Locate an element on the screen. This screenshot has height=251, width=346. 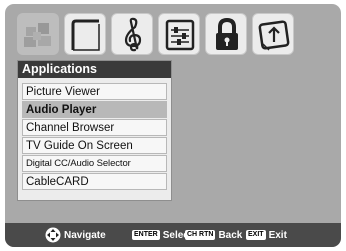
menu-item-digital-cc-audio-selector: Digital CC/Audio Selector is located at coordinates (94, 163).